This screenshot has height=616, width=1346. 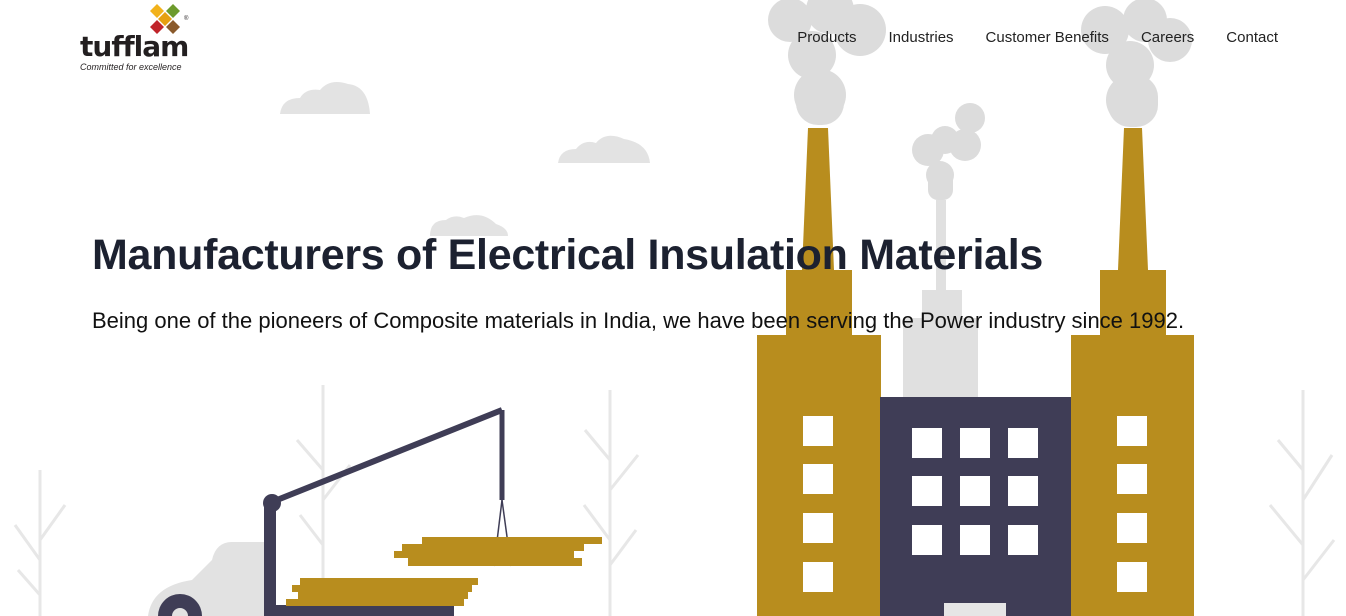 What do you see at coordinates (948, 151) in the screenshot?
I see `smoke-middle` at bounding box center [948, 151].